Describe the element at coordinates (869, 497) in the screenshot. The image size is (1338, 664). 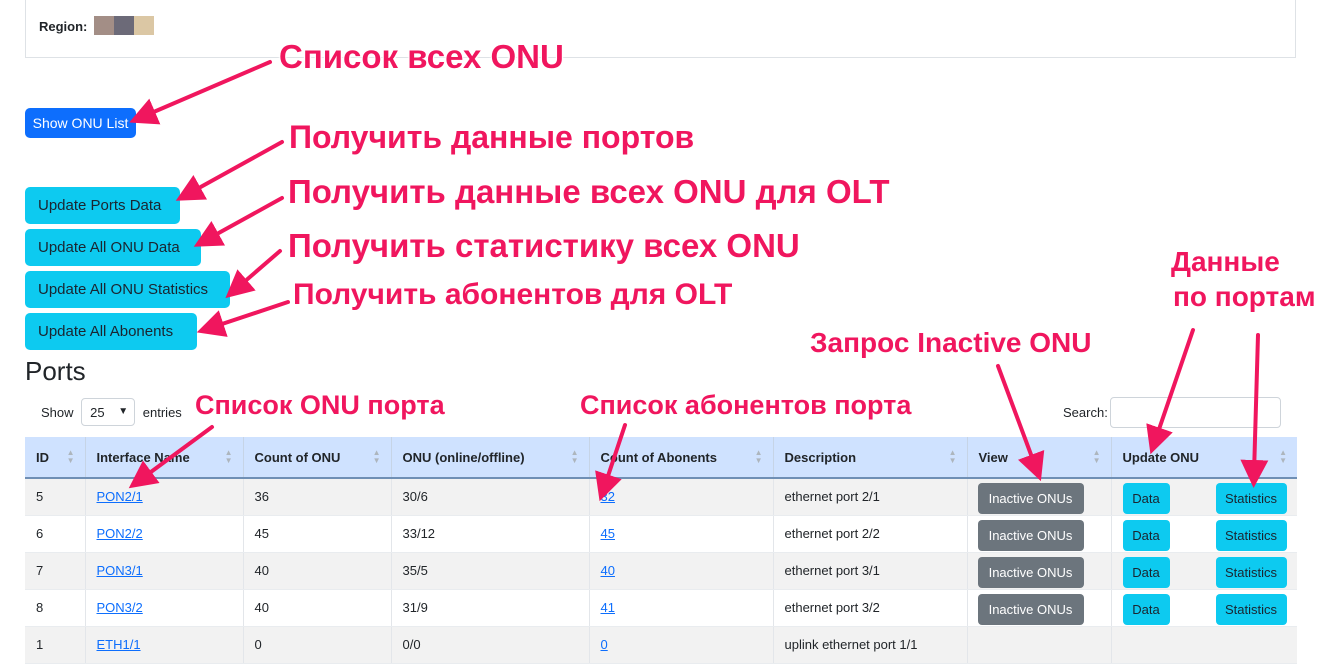
I see `cell-description: ethernet port 2/1` at that location.